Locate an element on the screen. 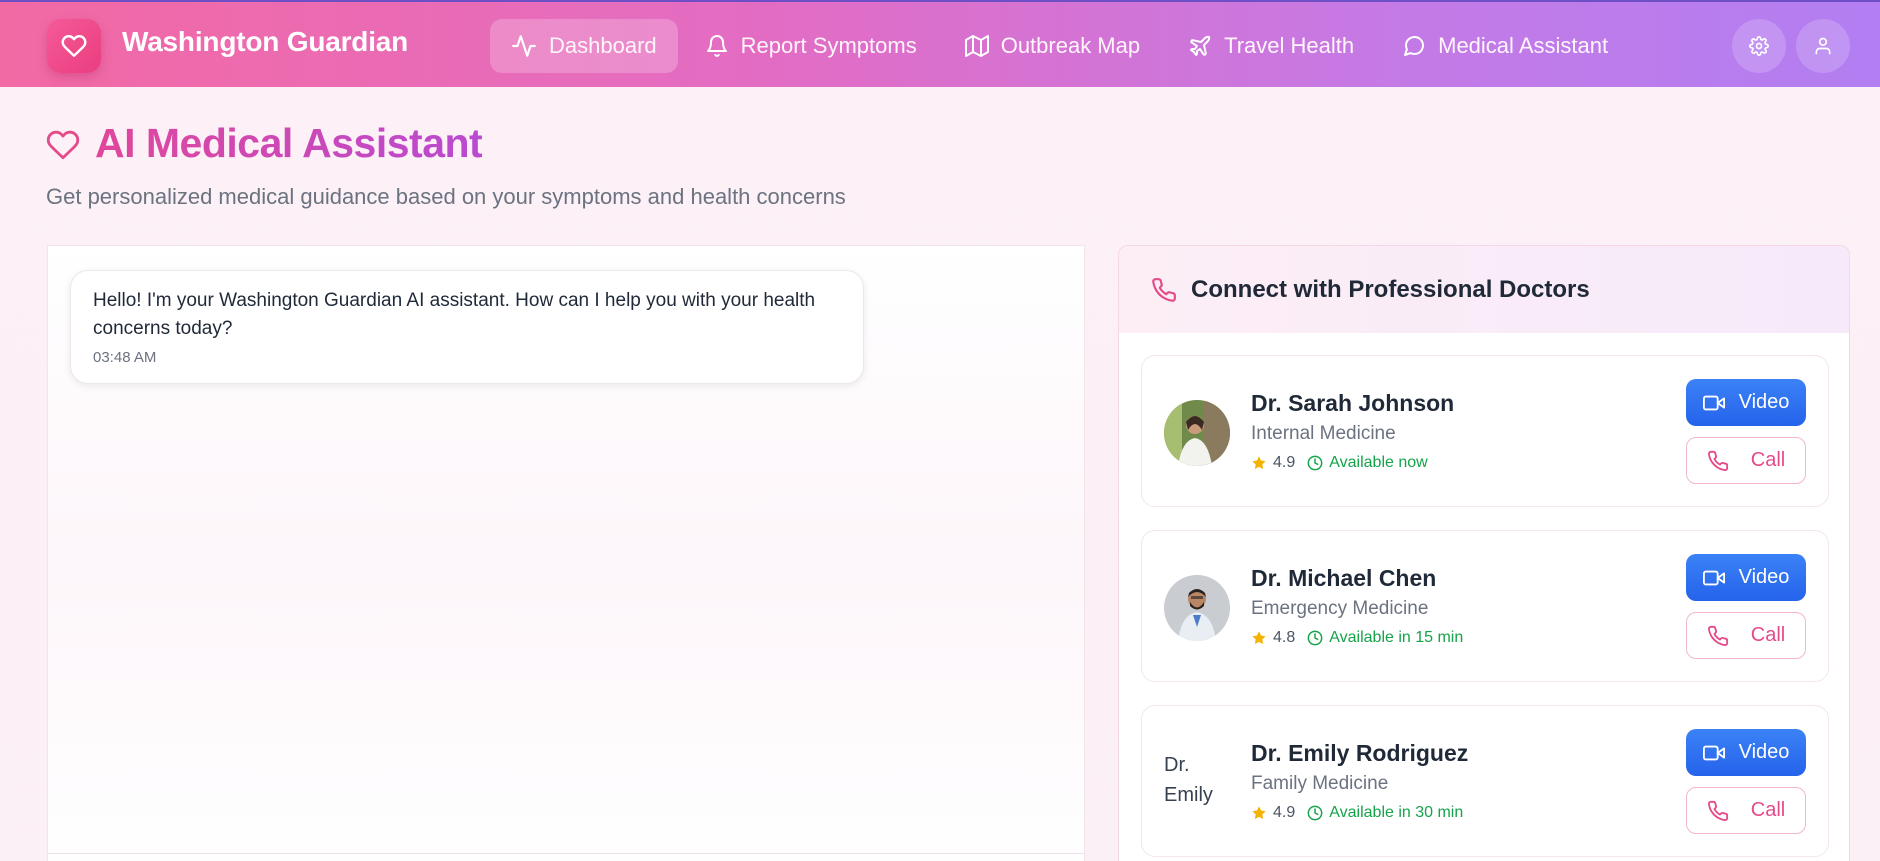  user-profile-button is located at coordinates (1823, 46).